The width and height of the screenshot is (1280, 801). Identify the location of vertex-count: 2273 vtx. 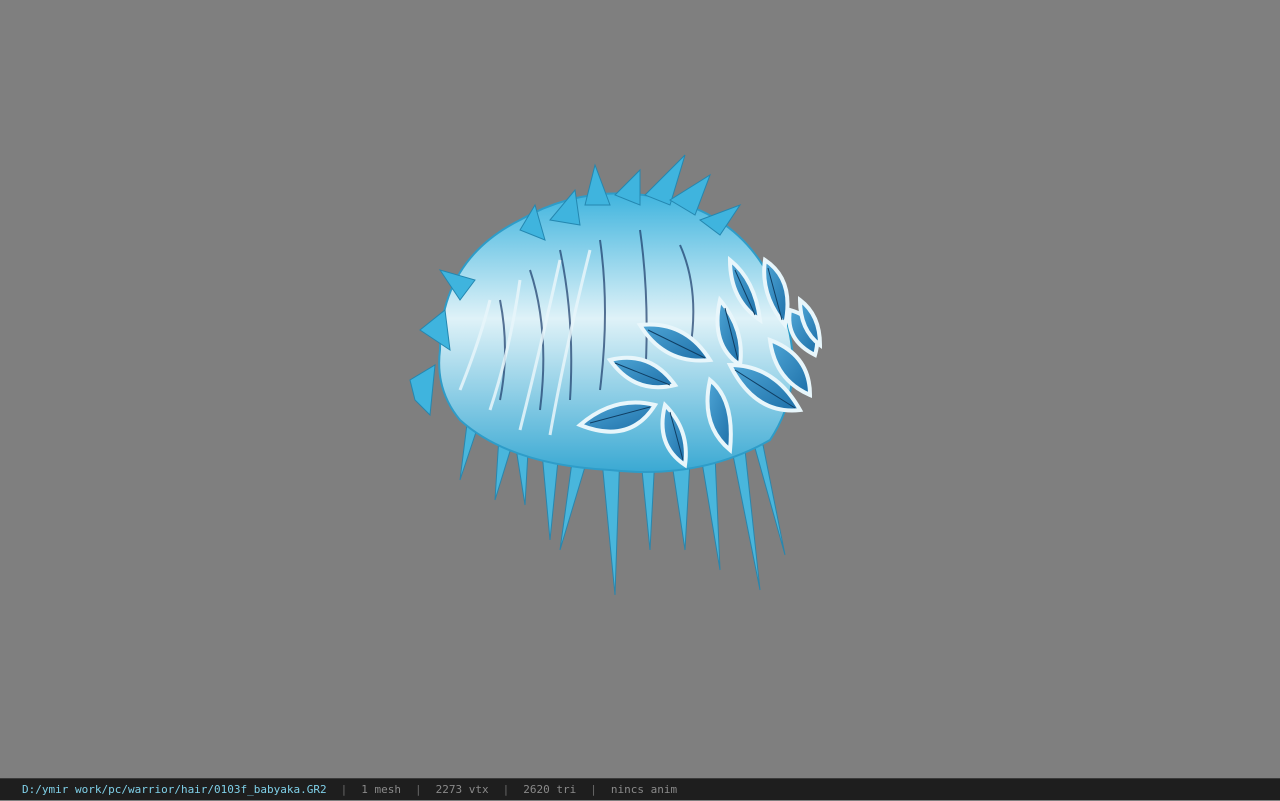
(462, 789).